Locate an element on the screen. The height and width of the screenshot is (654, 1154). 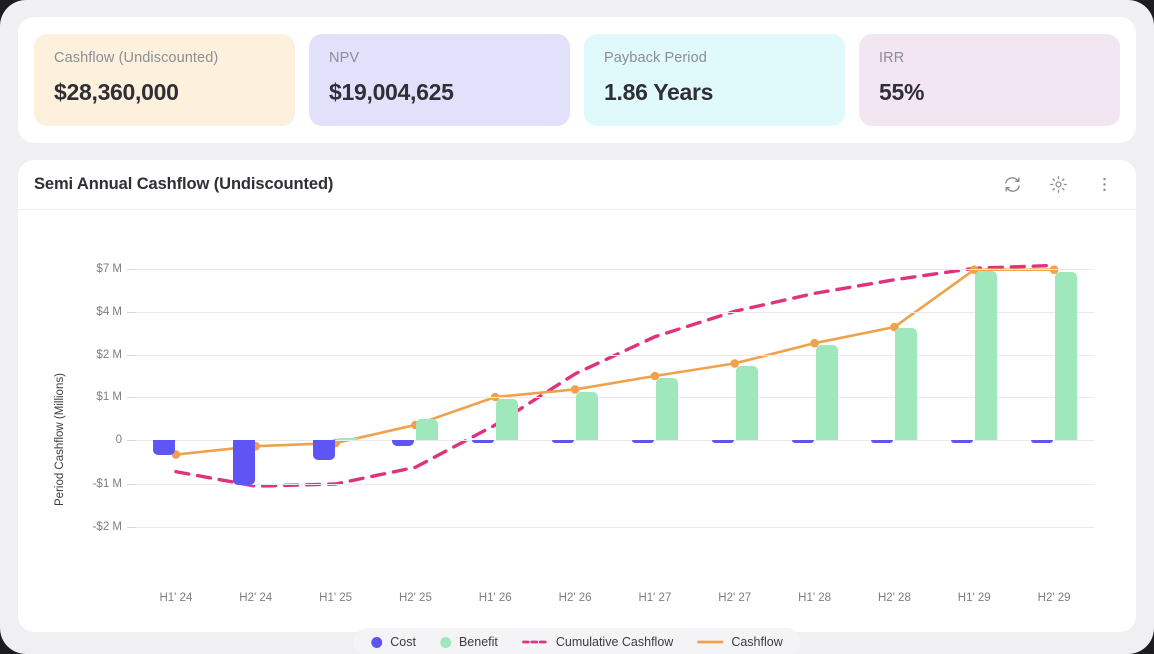
more-vertical-icon is located at coordinates (1104, 184).